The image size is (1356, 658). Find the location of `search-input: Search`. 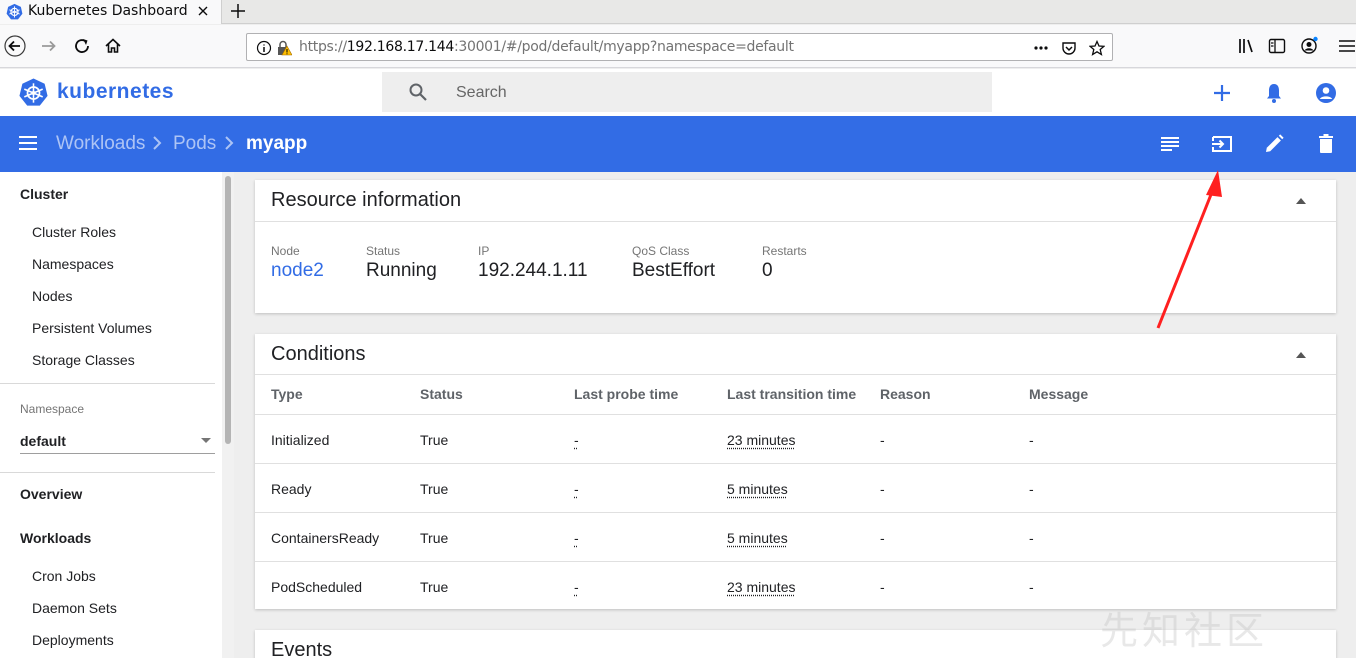

search-input: Search is located at coordinates (687, 92).